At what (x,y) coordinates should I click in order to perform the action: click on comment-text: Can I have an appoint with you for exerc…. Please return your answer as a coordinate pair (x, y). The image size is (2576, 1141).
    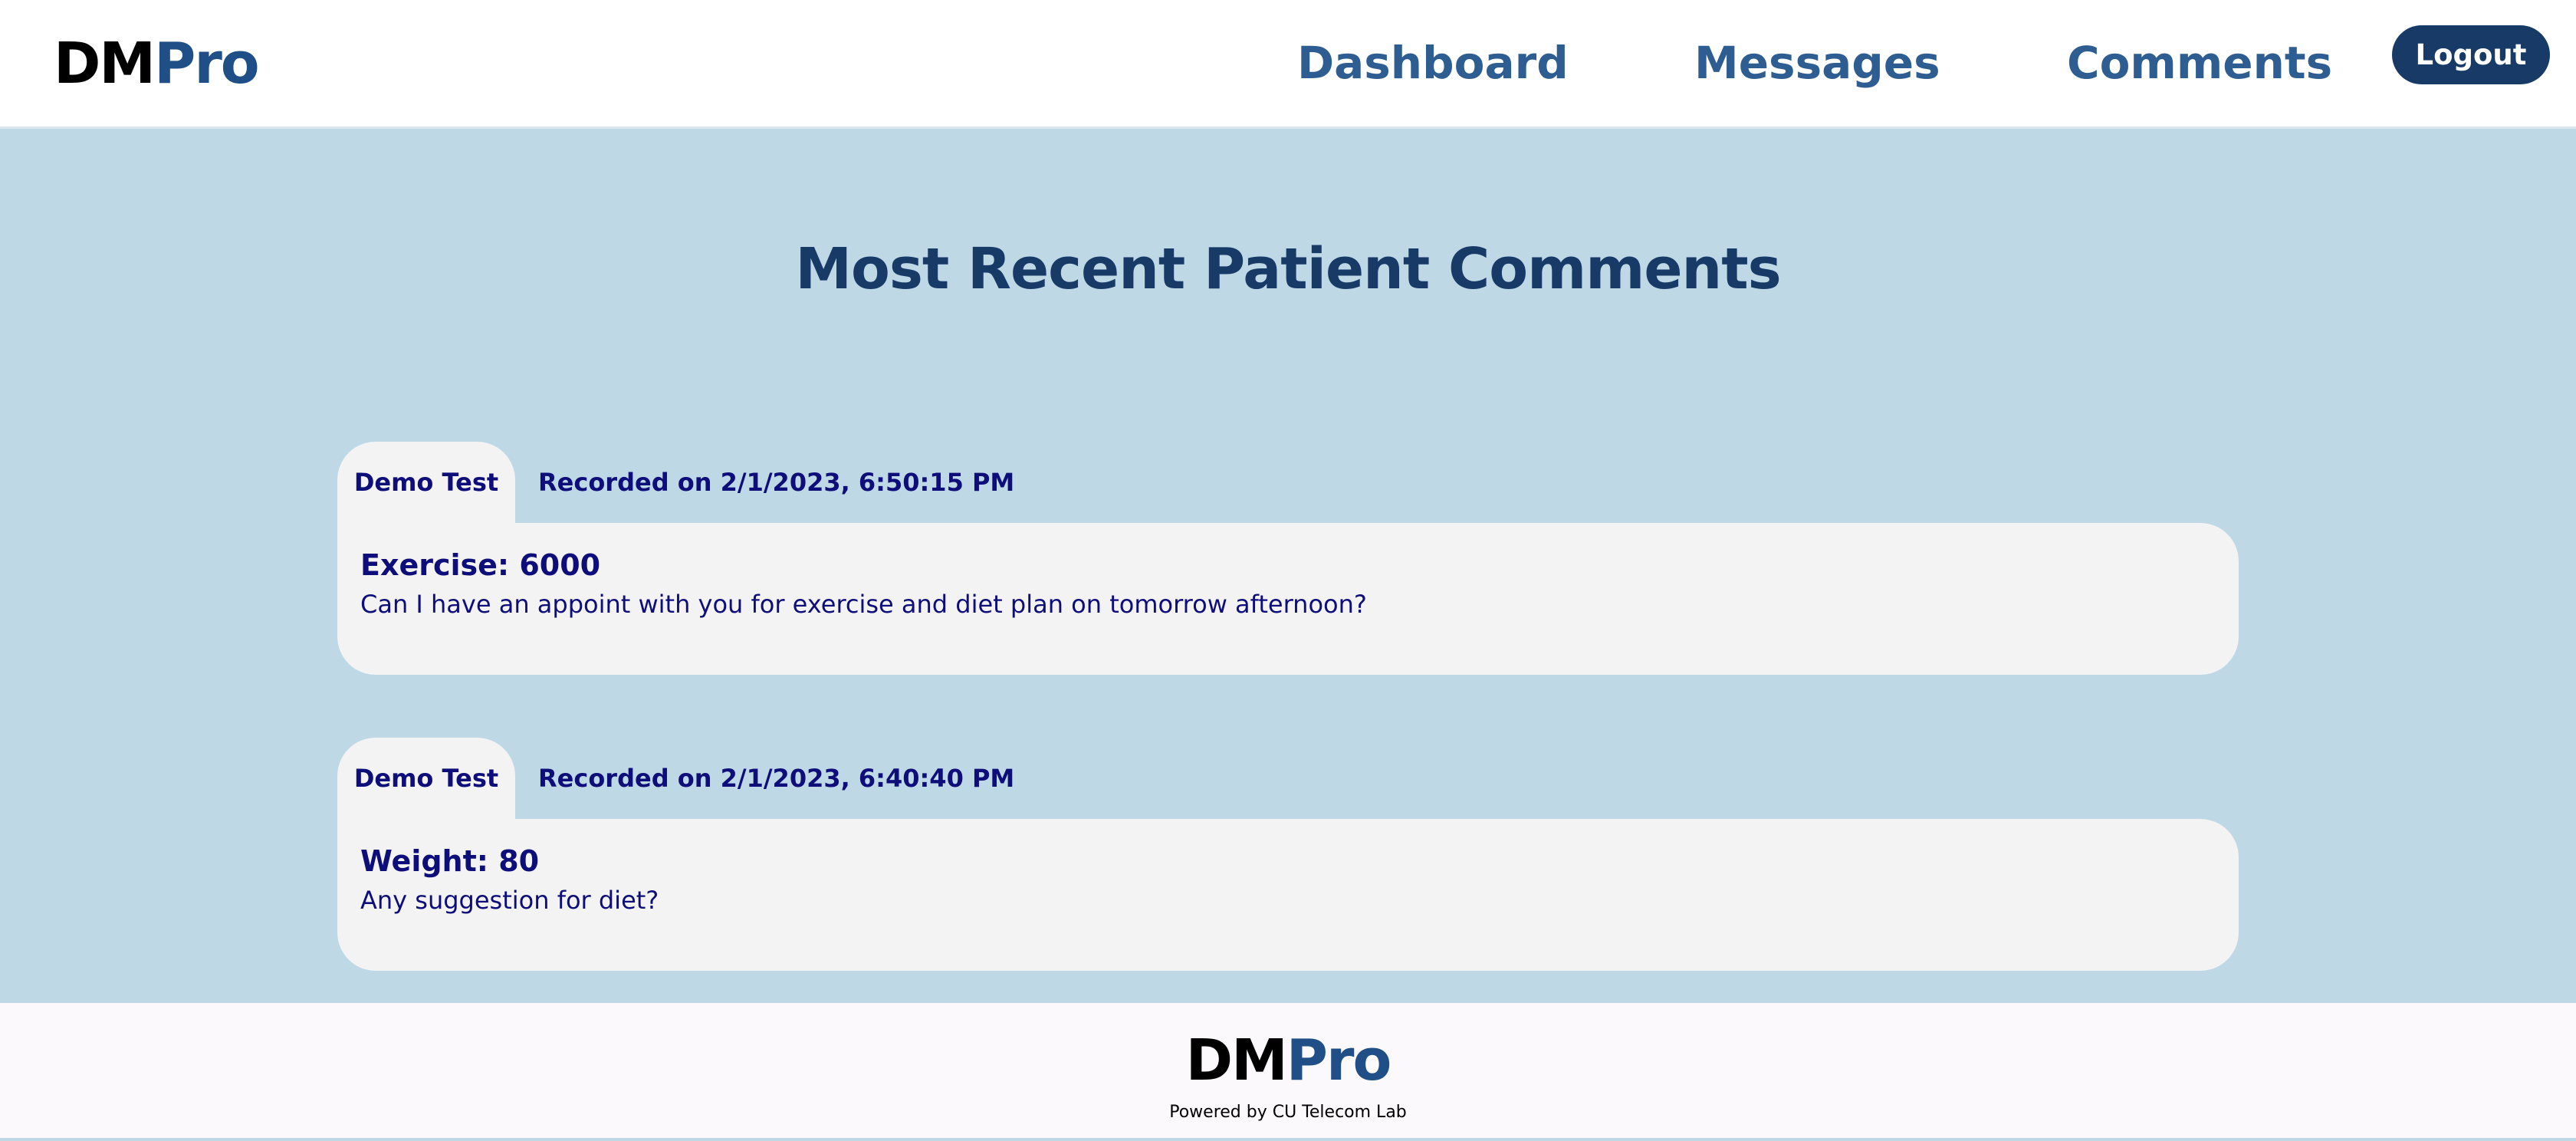
    Looking at the image, I should click on (864, 604).